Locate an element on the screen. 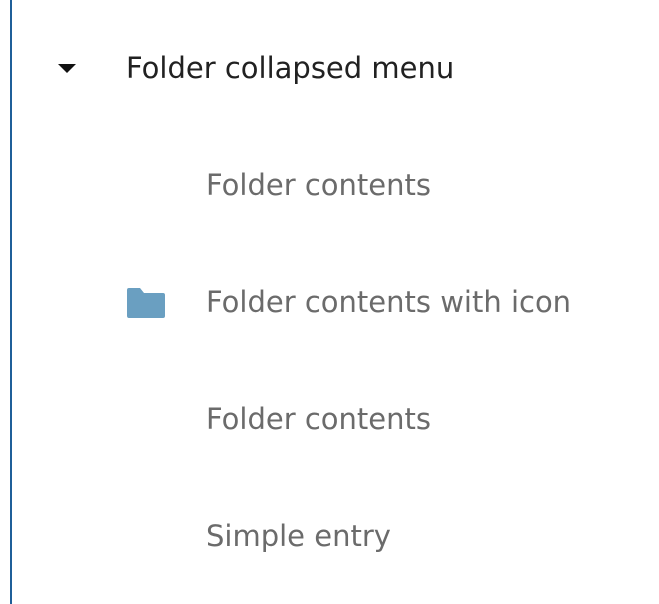 The image size is (659, 604). folder-label: Folder collapsed menu is located at coordinates (290, 68).